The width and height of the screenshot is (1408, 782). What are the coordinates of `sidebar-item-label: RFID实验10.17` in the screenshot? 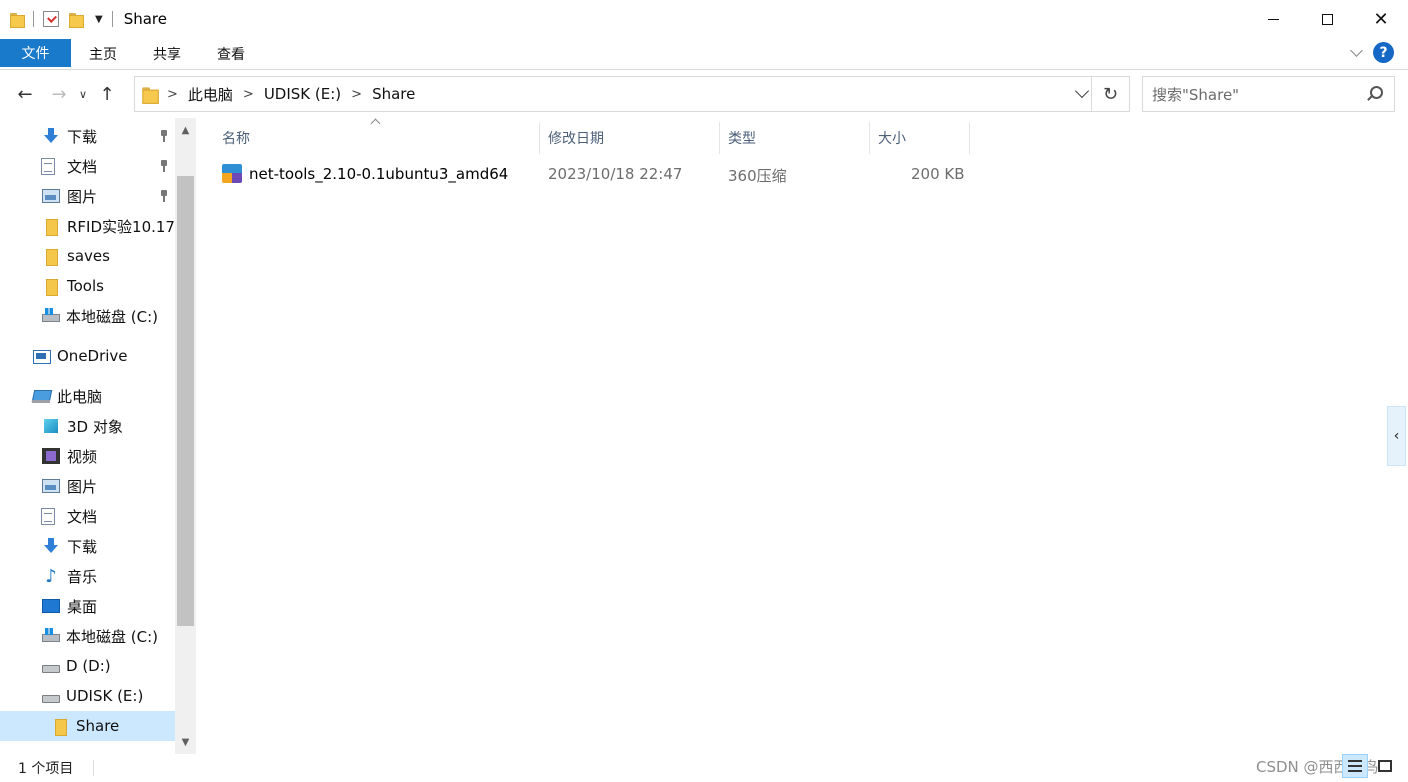 It's located at (121, 226).